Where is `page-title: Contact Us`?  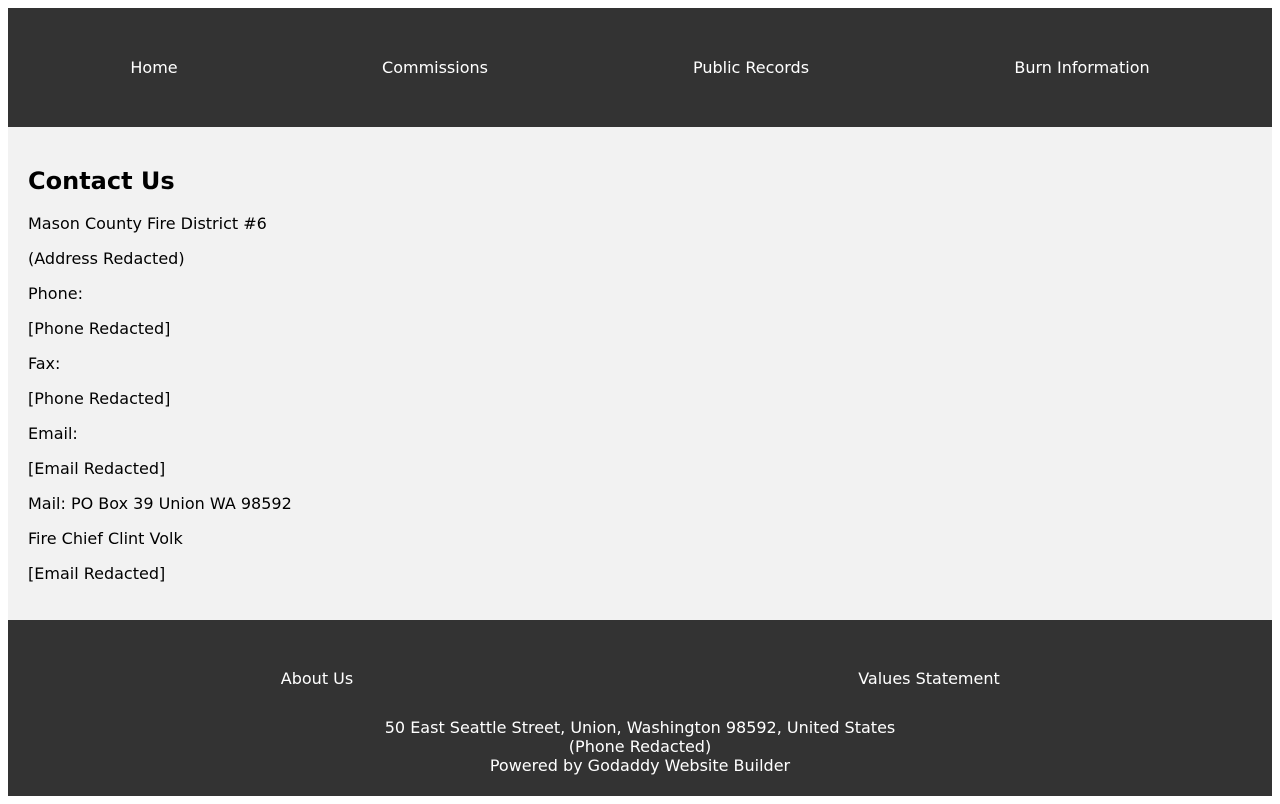
page-title: Contact Us is located at coordinates (101, 181).